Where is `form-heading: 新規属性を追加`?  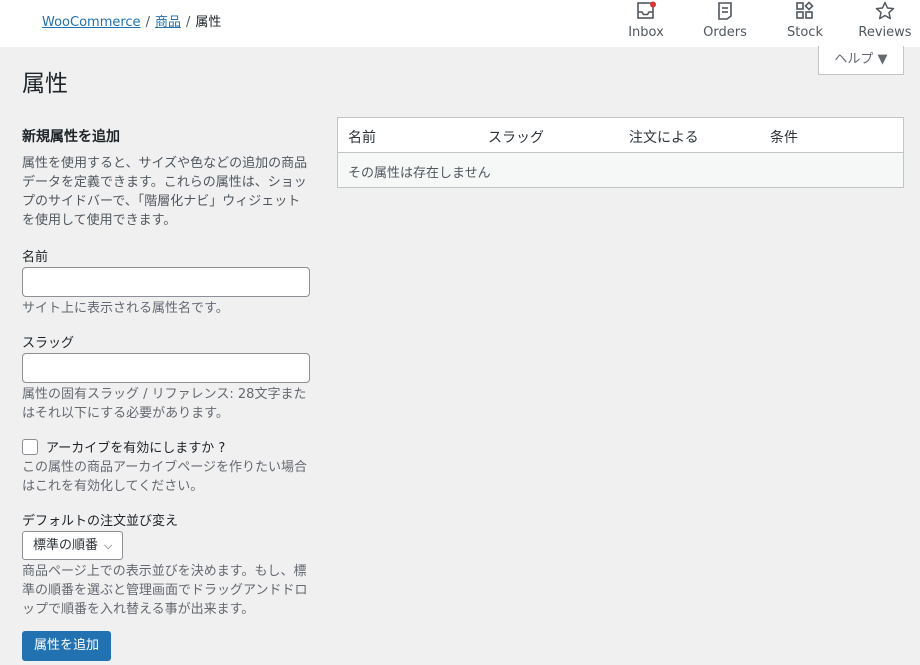 form-heading: 新規属性を追加 is located at coordinates (71, 137).